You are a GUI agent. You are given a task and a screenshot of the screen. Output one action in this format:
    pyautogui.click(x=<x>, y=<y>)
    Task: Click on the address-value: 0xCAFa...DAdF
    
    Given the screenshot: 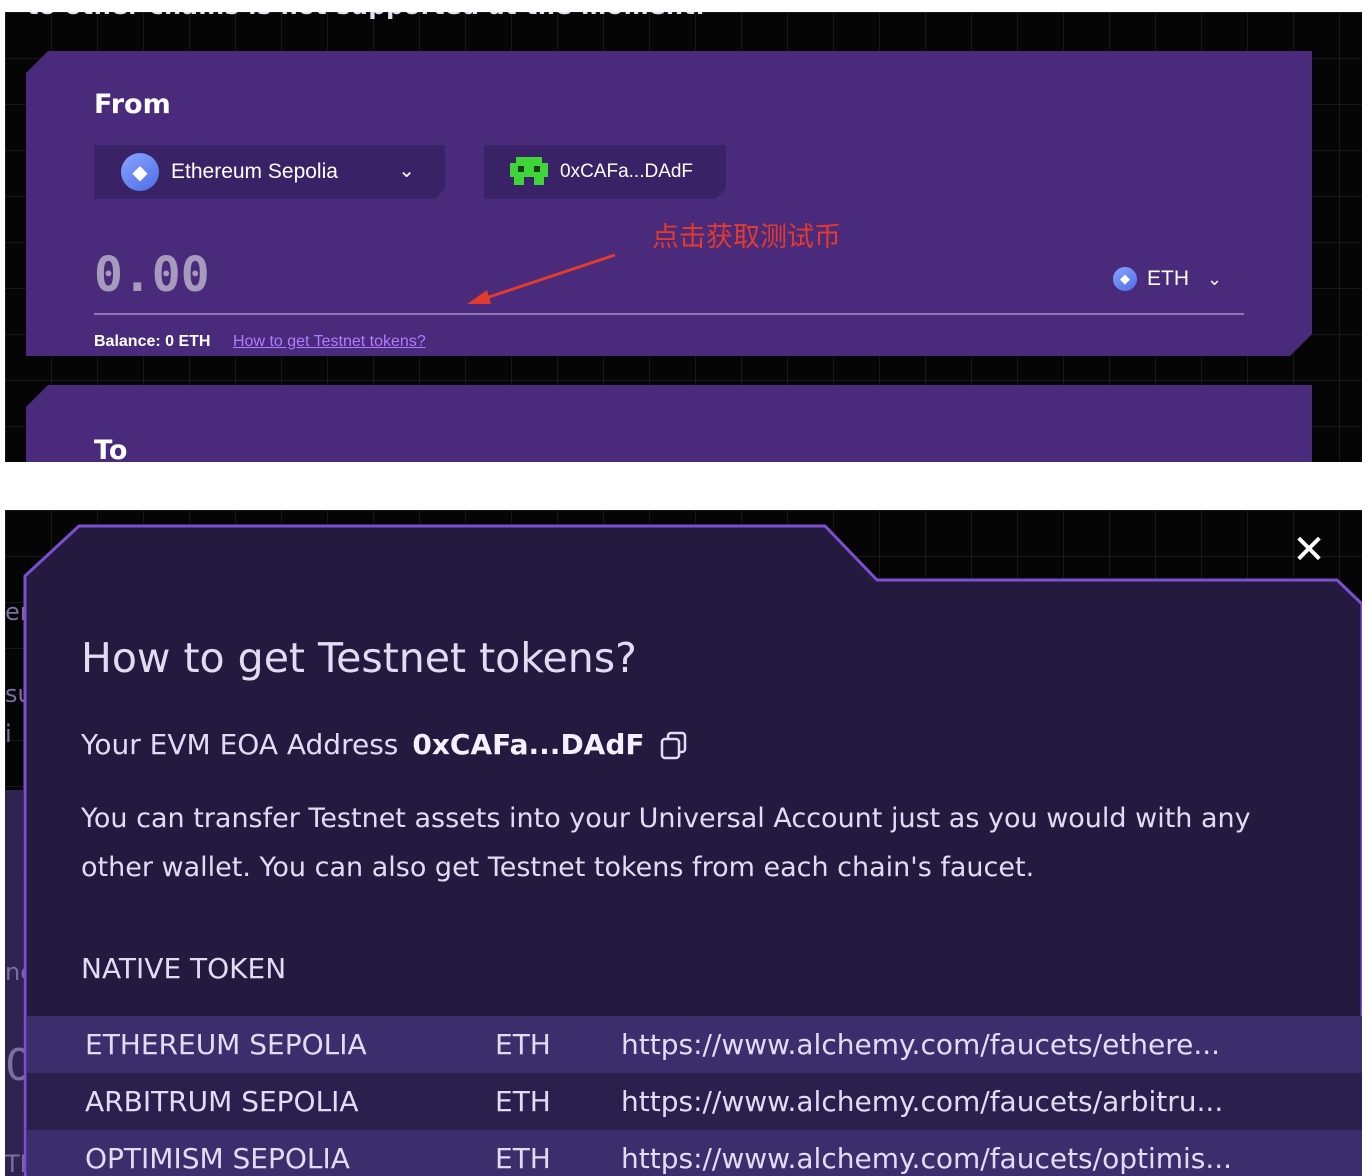 What is the action you would take?
    pyautogui.click(x=528, y=744)
    